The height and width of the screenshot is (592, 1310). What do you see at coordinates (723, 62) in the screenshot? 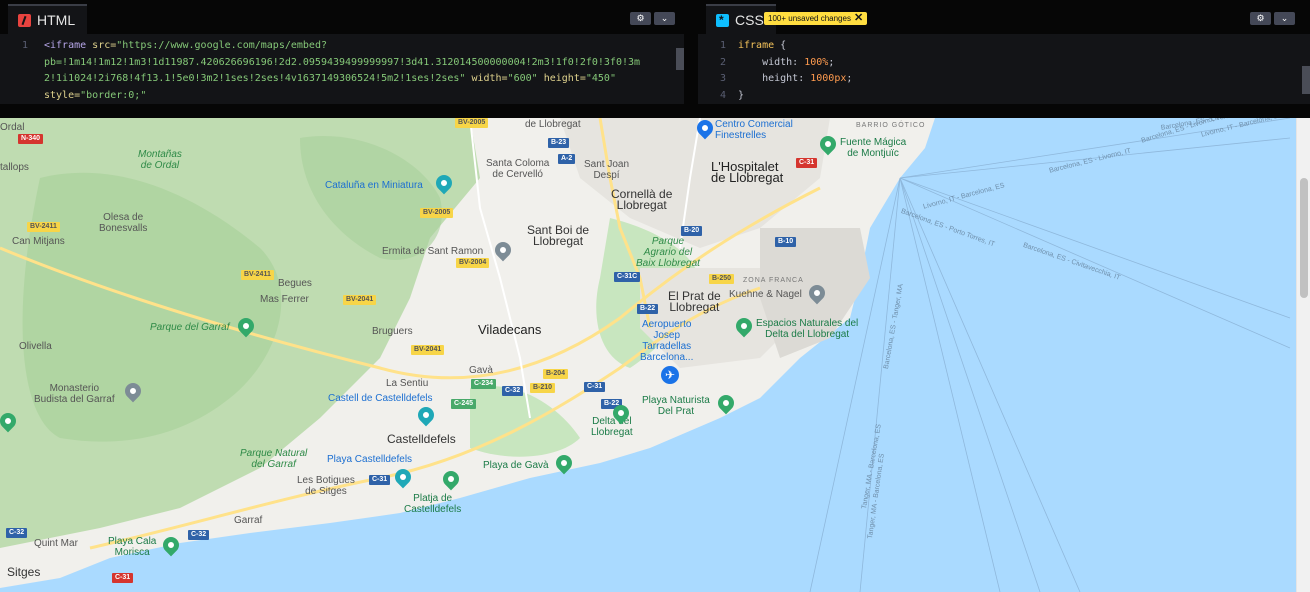
I see `line-number: 2` at bounding box center [723, 62].